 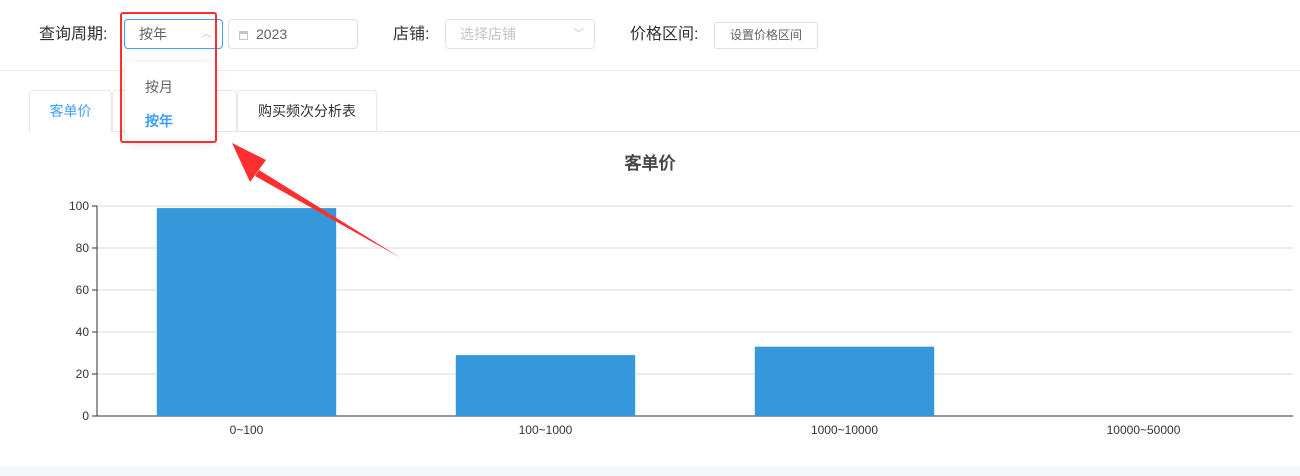 What do you see at coordinates (316, 200) in the screenshot?
I see `annotation-arrow-icon` at bounding box center [316, 200].